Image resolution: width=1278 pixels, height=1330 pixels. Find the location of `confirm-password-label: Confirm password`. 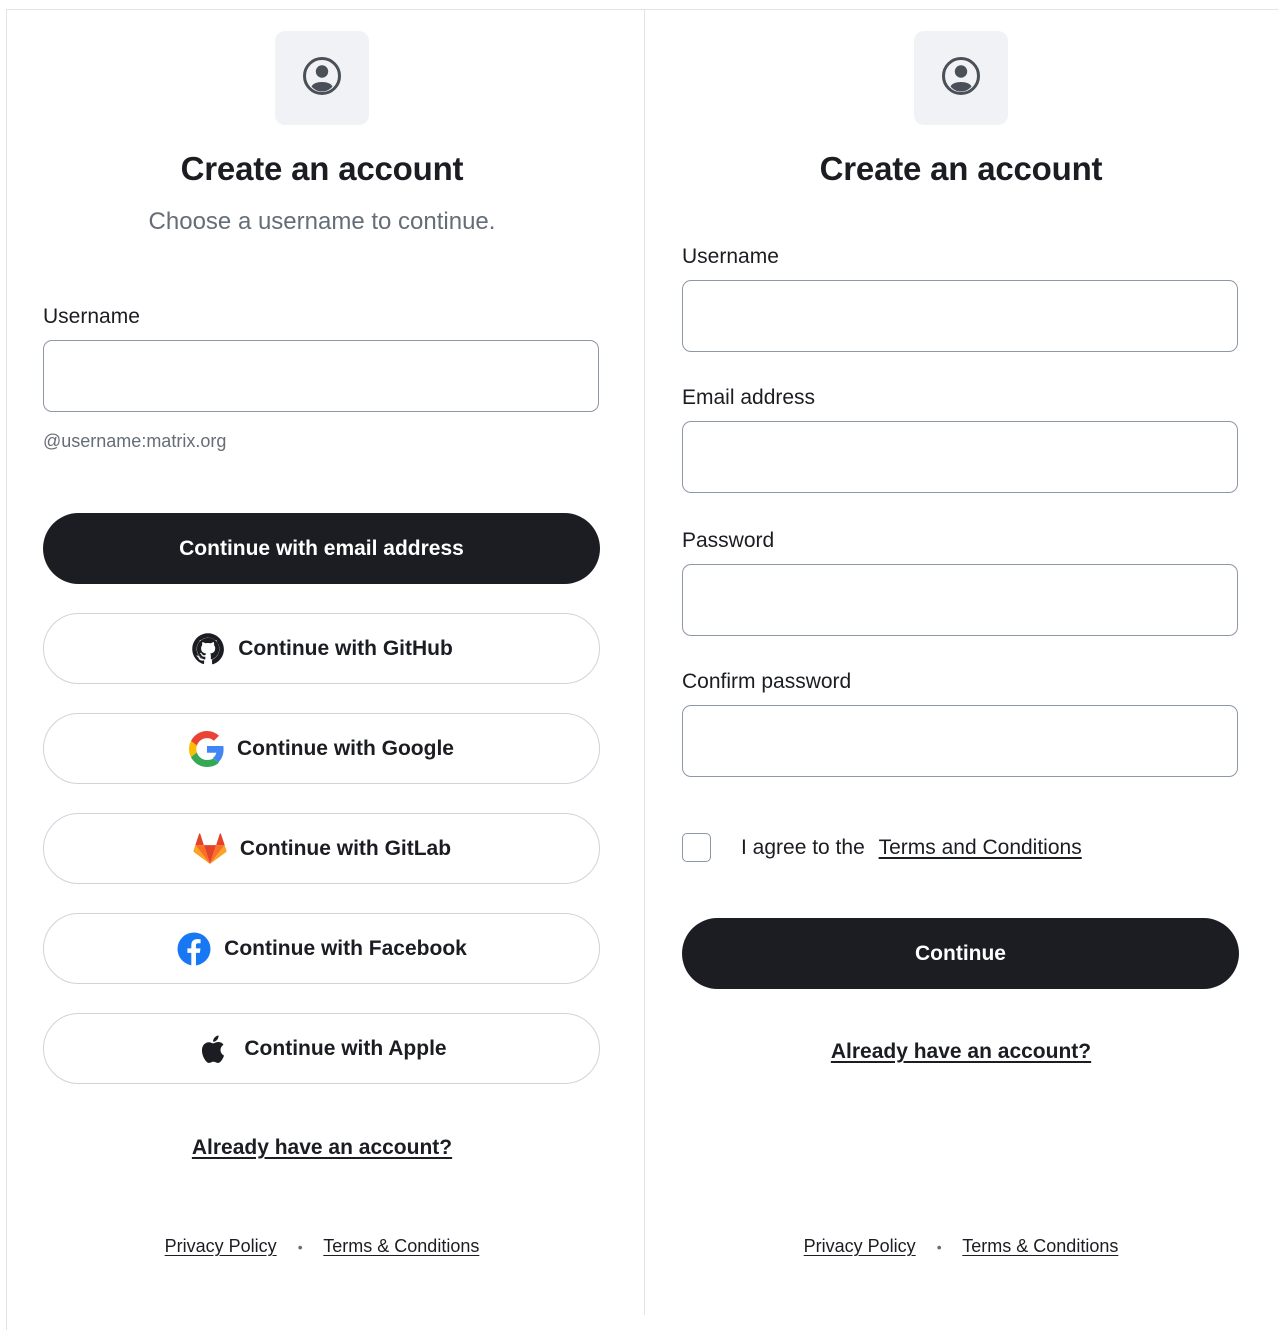

confirm-password-label: Confirm password is located at coordinates (767, 681).